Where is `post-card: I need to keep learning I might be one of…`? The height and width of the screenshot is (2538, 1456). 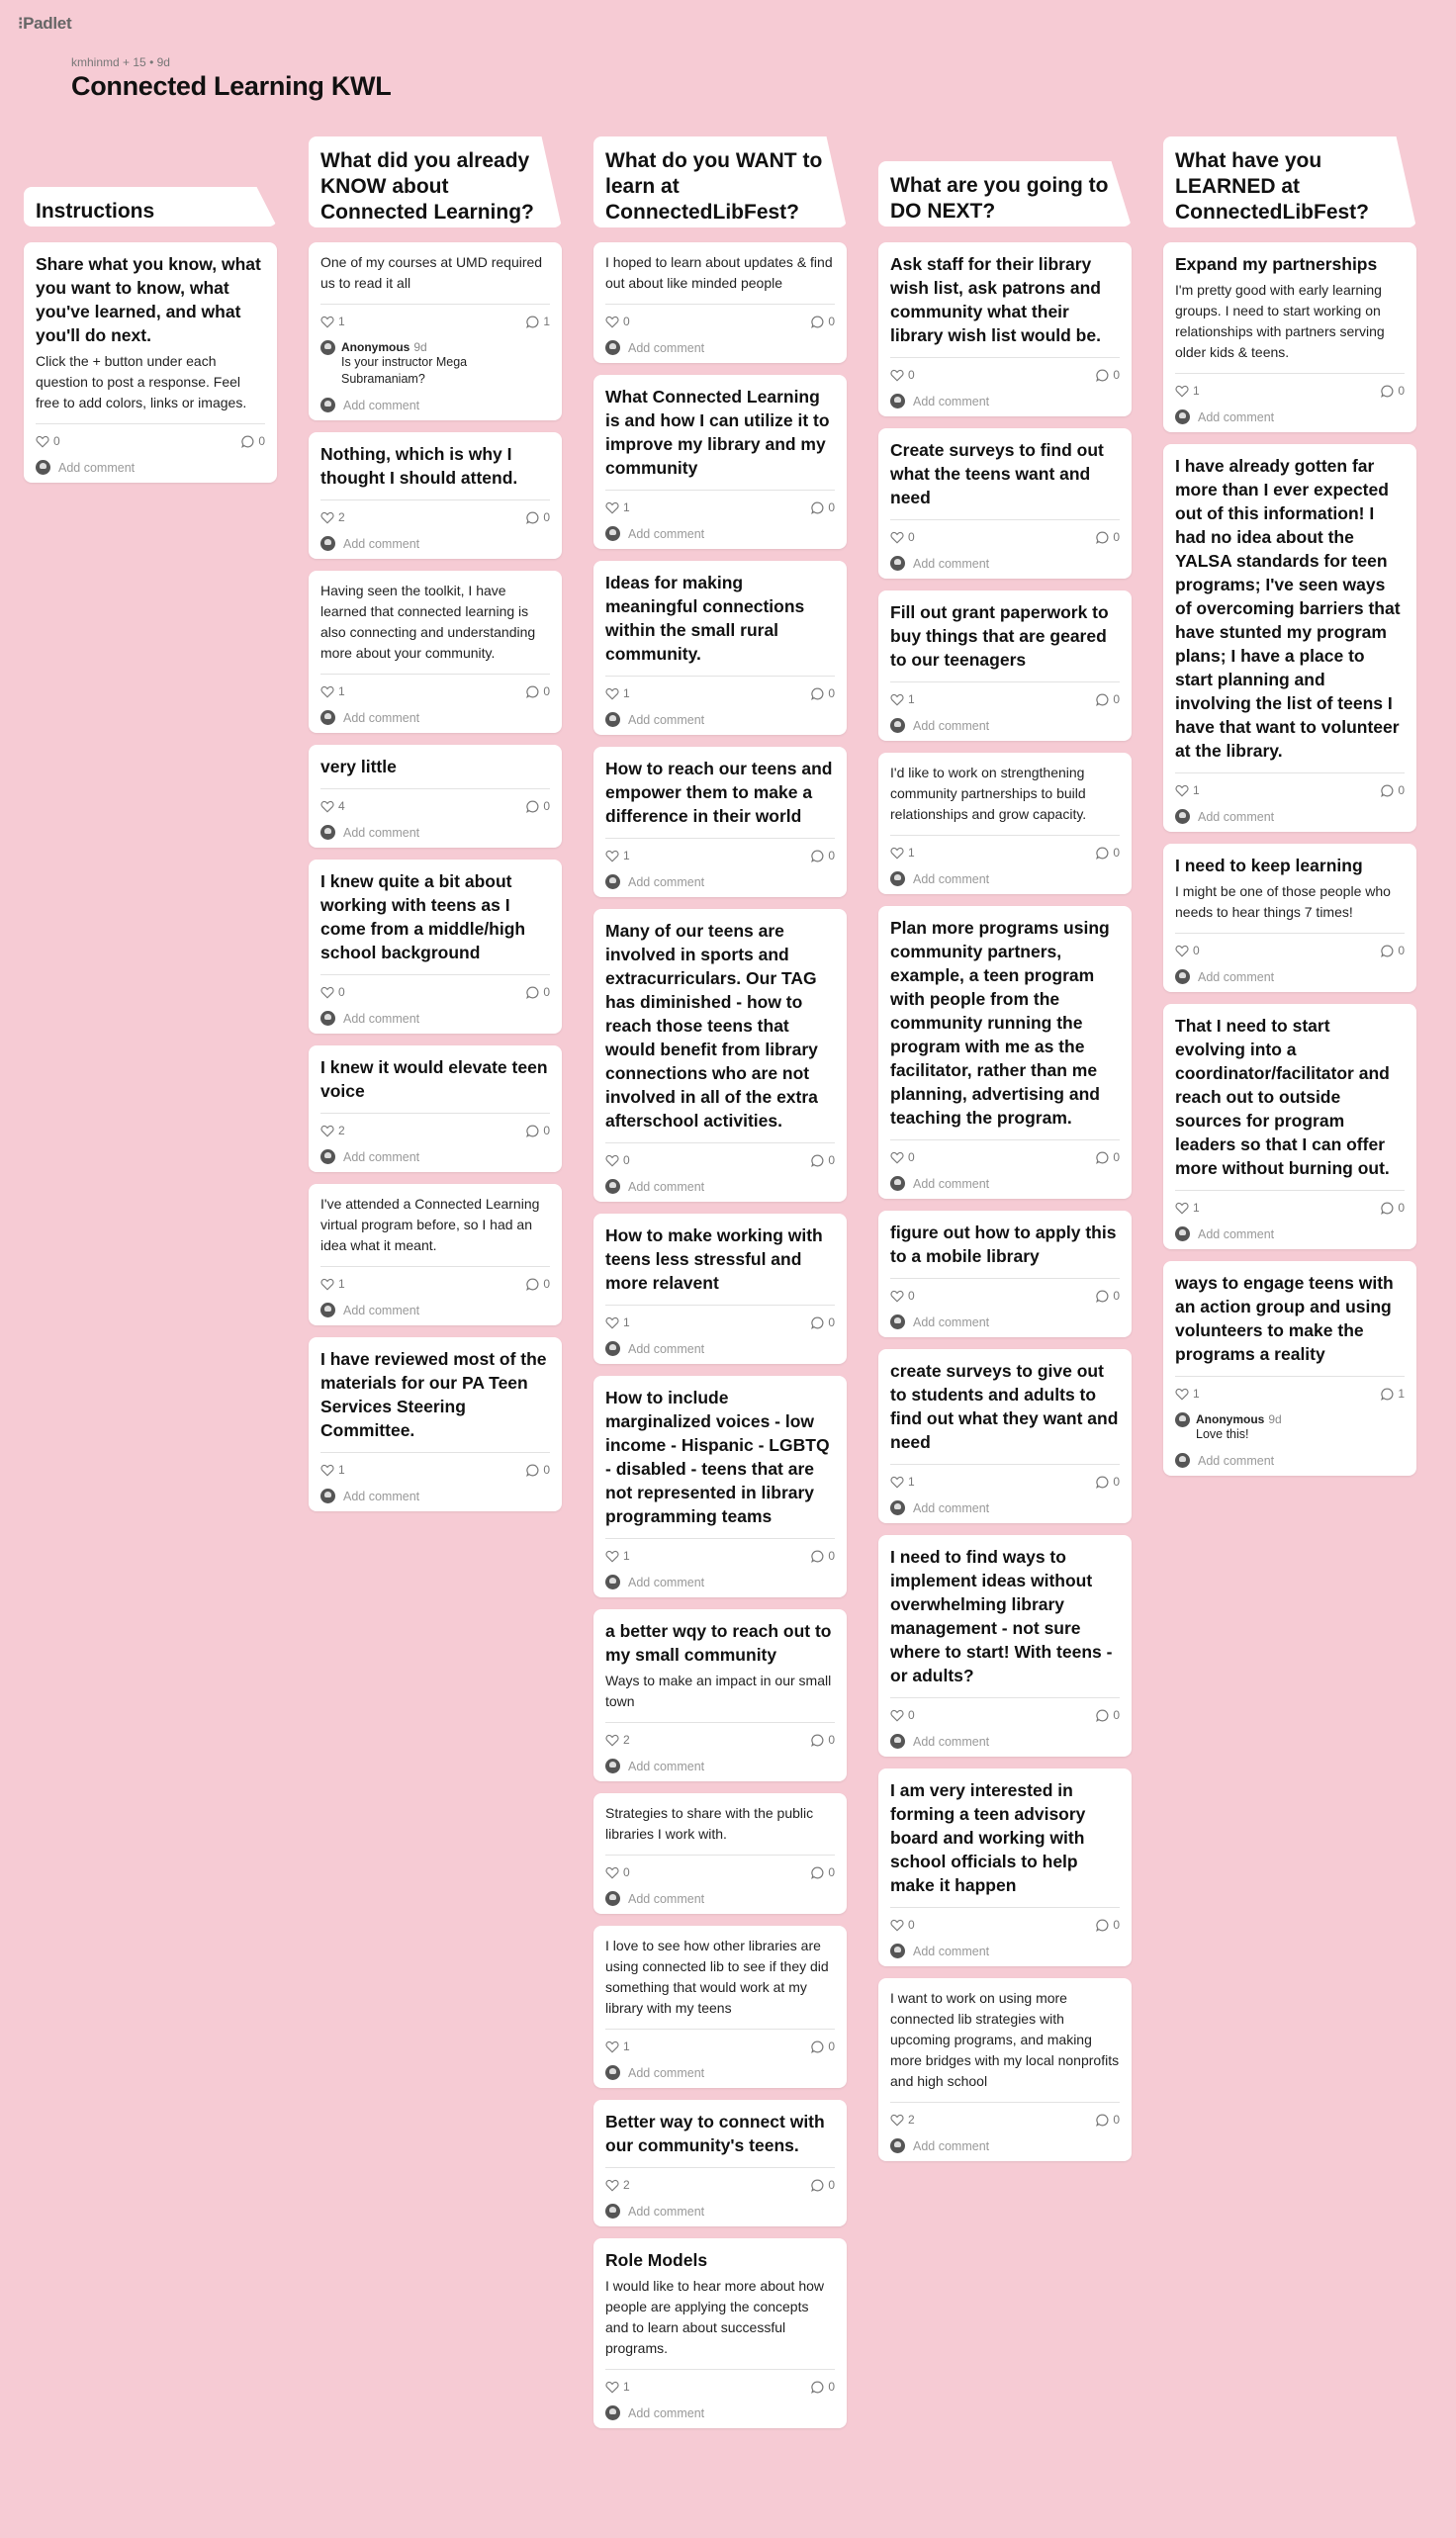 post-card: I need to keep learning I might be one of… is located at coordinates (1289, 918).